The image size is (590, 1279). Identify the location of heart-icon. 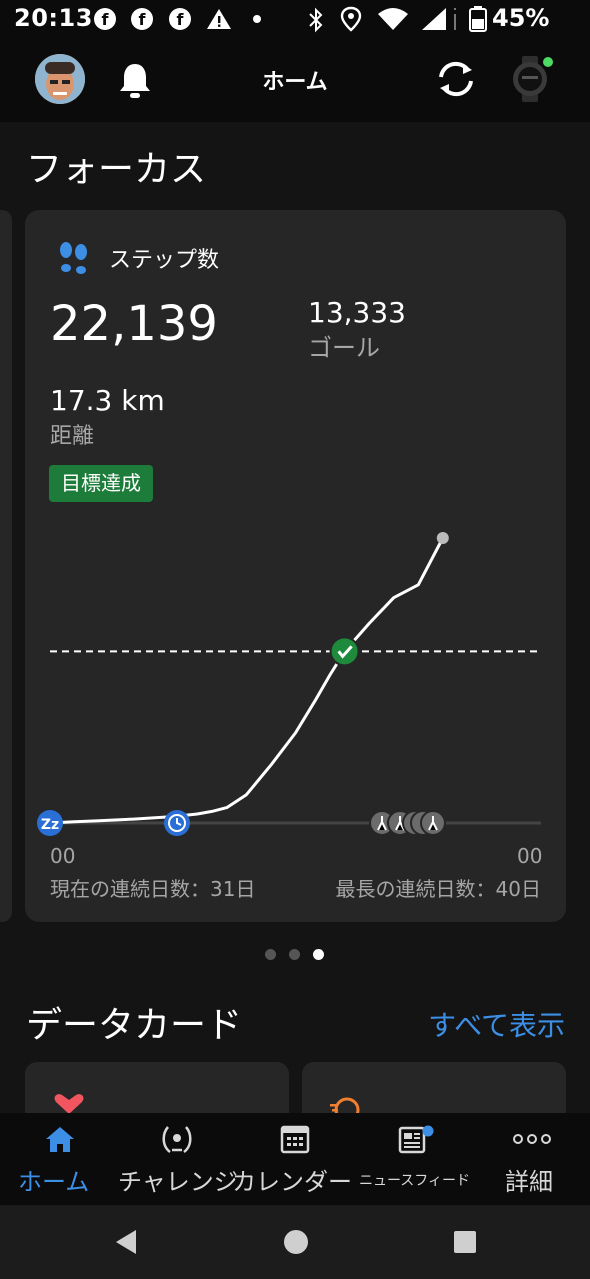
(69, 1104).